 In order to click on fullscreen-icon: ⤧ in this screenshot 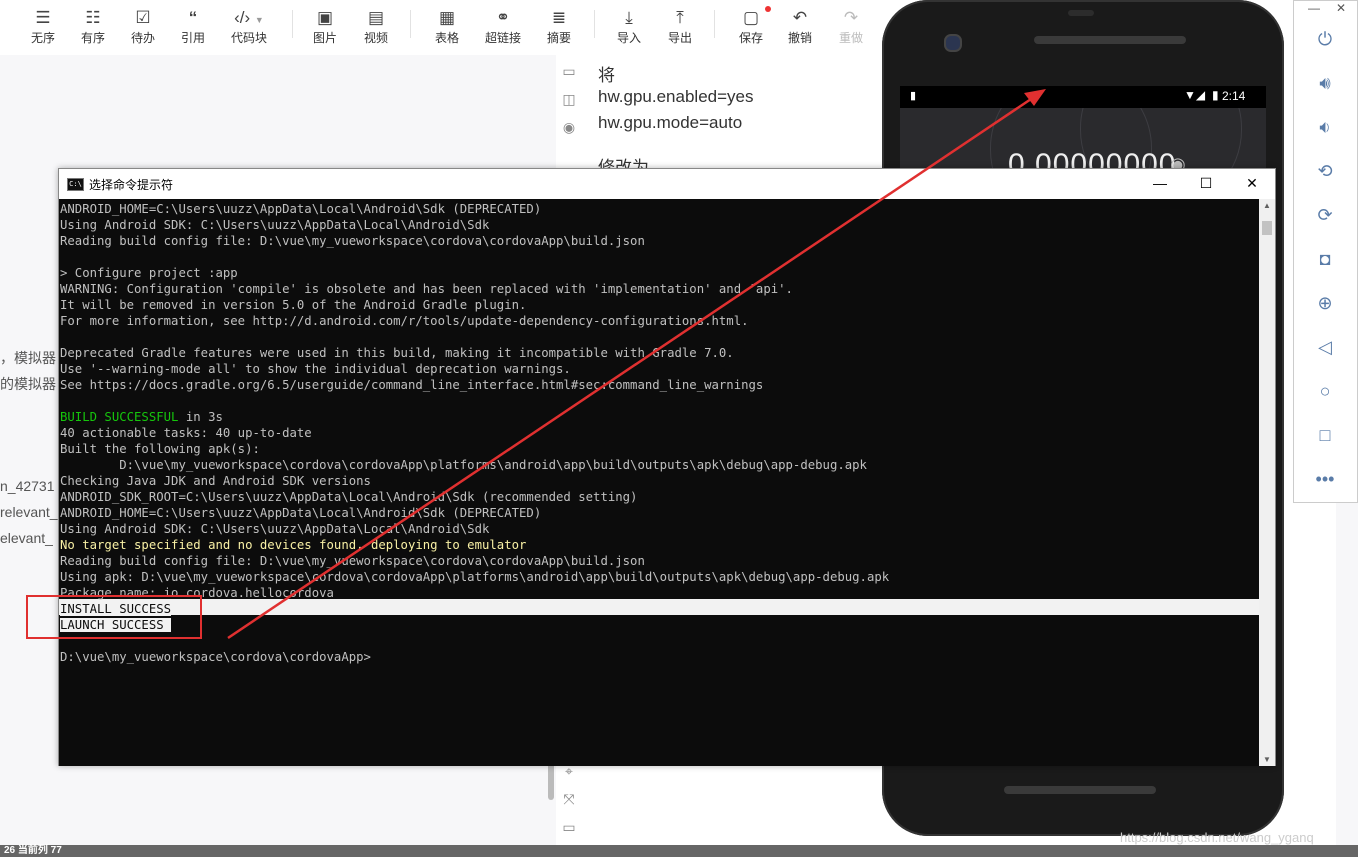, I will do `click(569, 800)`.